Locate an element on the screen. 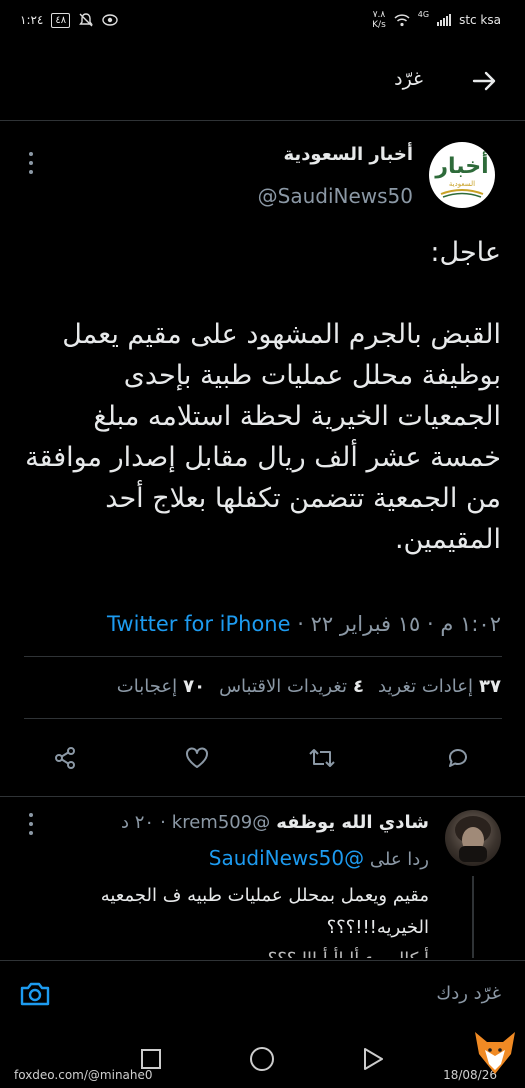  avatar: أخبار السعودية is located at coordinates (462, 175).